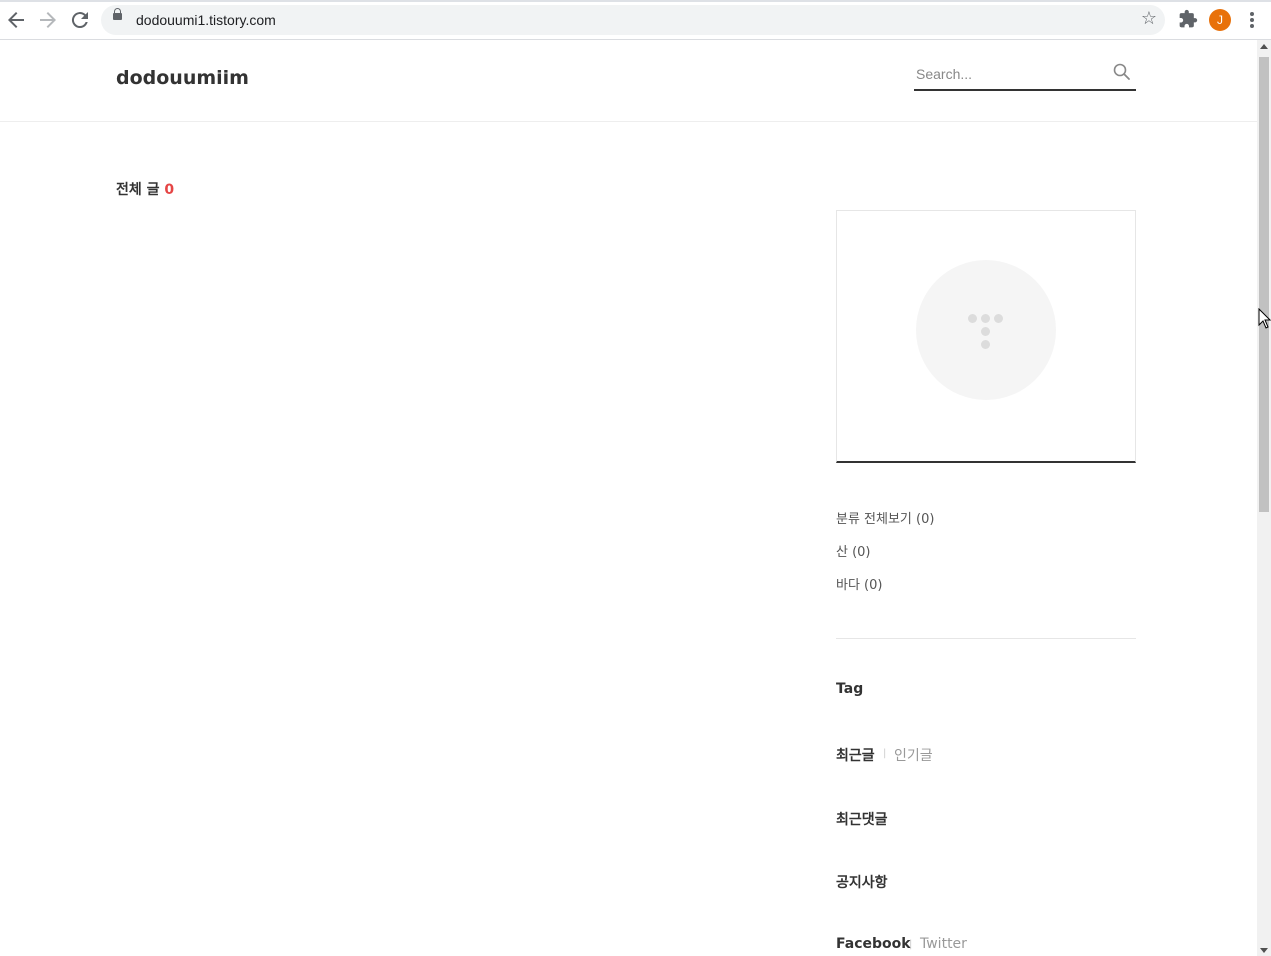  What do you see at coordinates (853, 550) in the screenshot?
I see `category-item-mountain: 산 (0)` at bounding box center [853, 550].